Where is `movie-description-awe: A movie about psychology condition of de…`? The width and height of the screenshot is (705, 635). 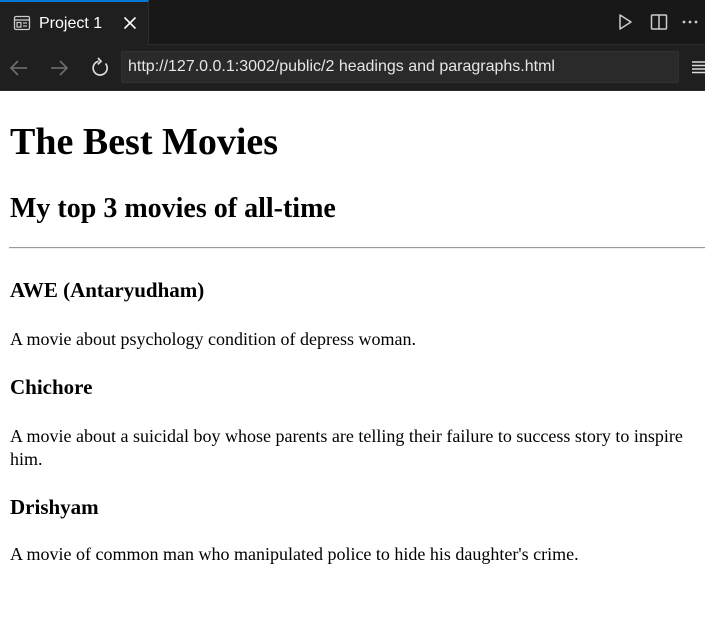 movie-description-awe: A movie about psychology condition of de… is located at coordinates (213, 339).